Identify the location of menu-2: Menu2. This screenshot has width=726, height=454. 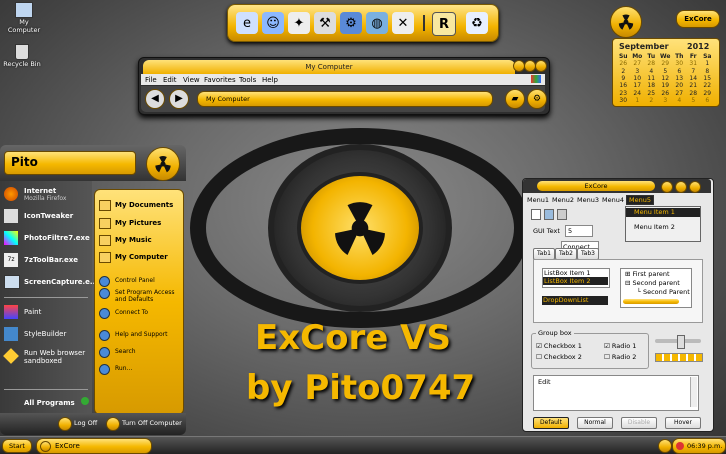
(563, 200).